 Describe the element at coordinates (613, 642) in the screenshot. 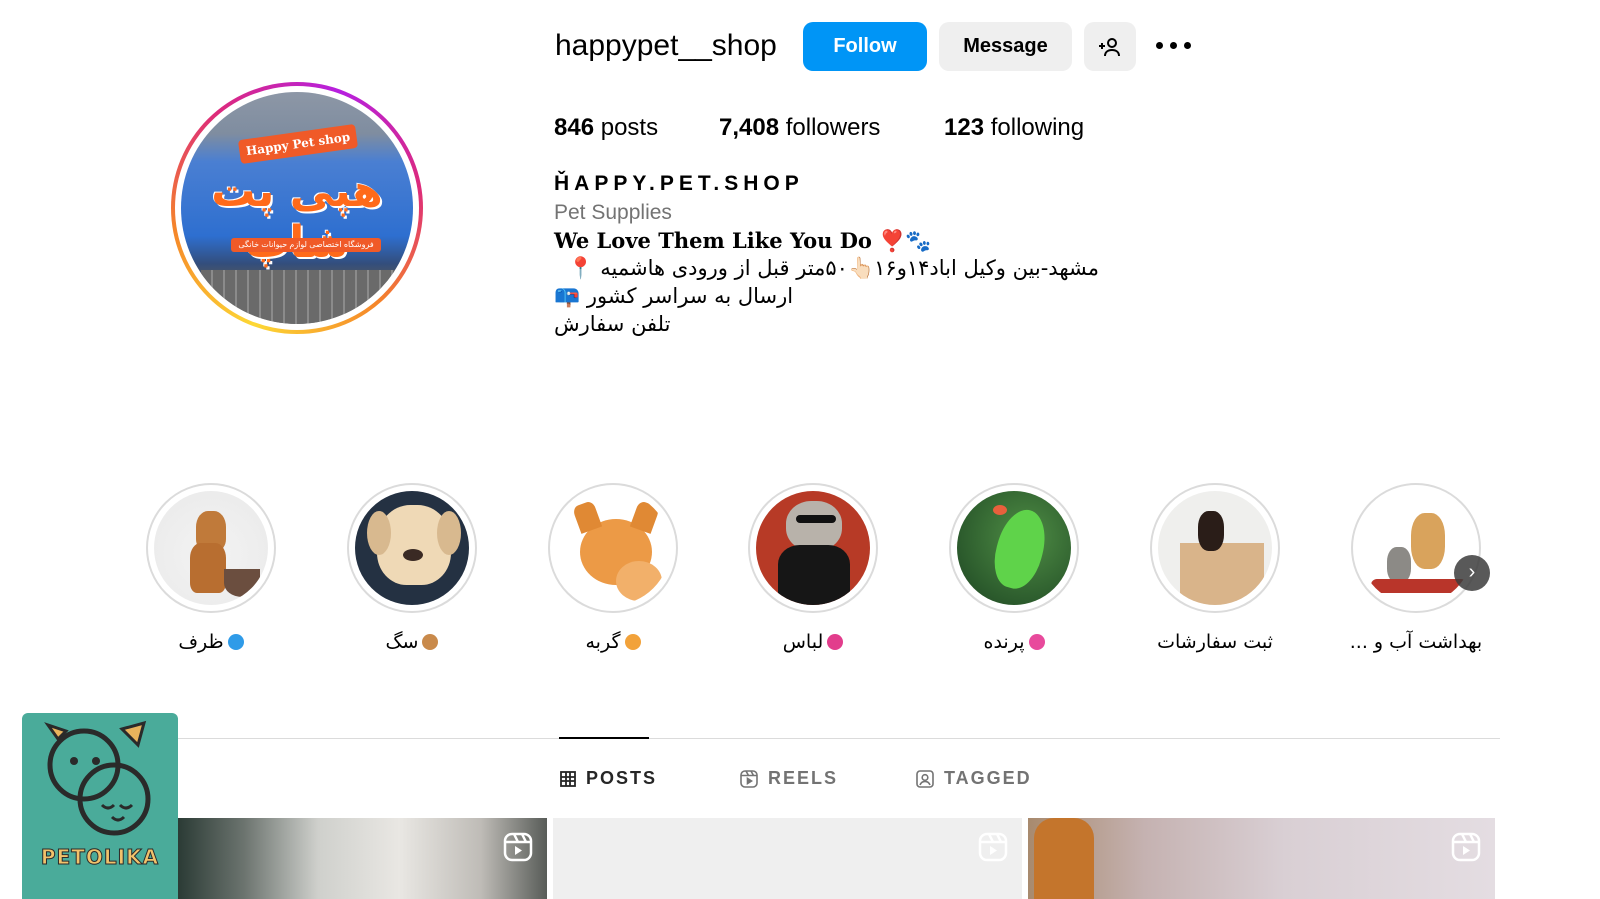

I see `highlight-label: گربه` at that location.